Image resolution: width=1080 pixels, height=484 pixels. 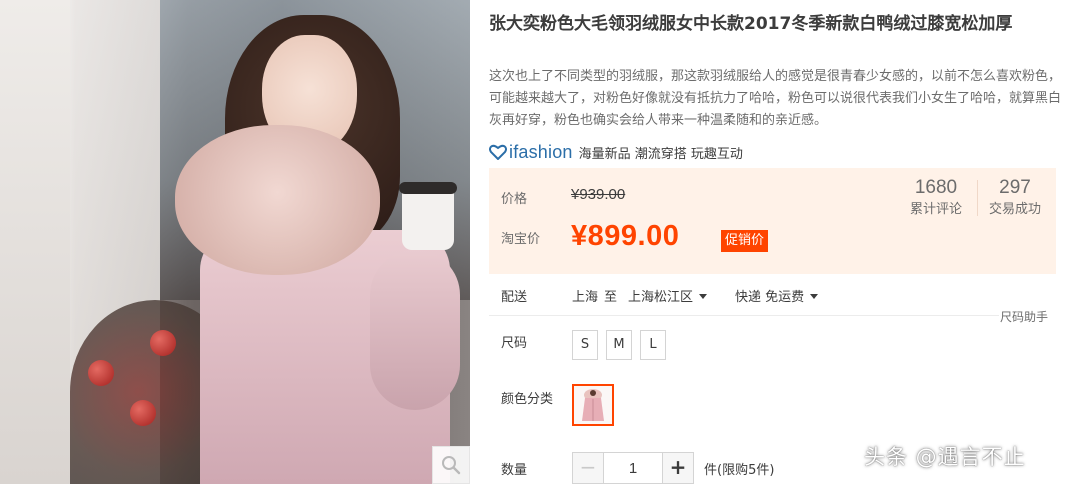 What do you see at coordinates (585, 345) in the screenshot?
I see `size-option-s: S` at bounding box center [585, 345].